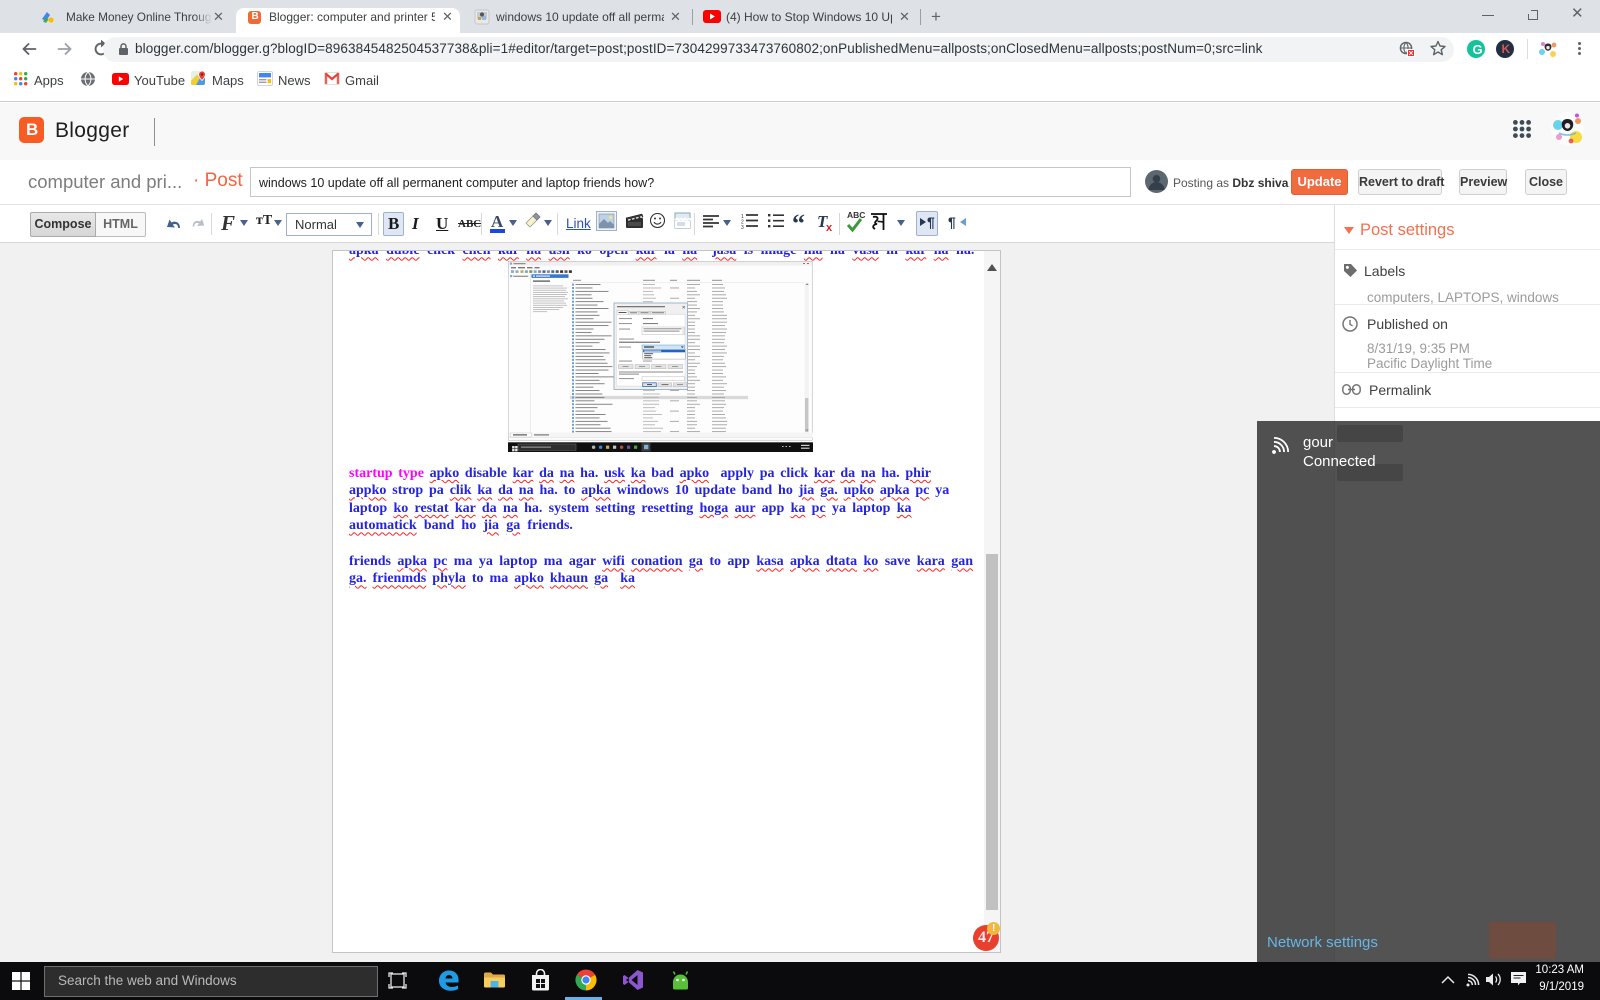 The image size is (1600, 1000). I want to click on svg-text: 3, so click(742, 227).